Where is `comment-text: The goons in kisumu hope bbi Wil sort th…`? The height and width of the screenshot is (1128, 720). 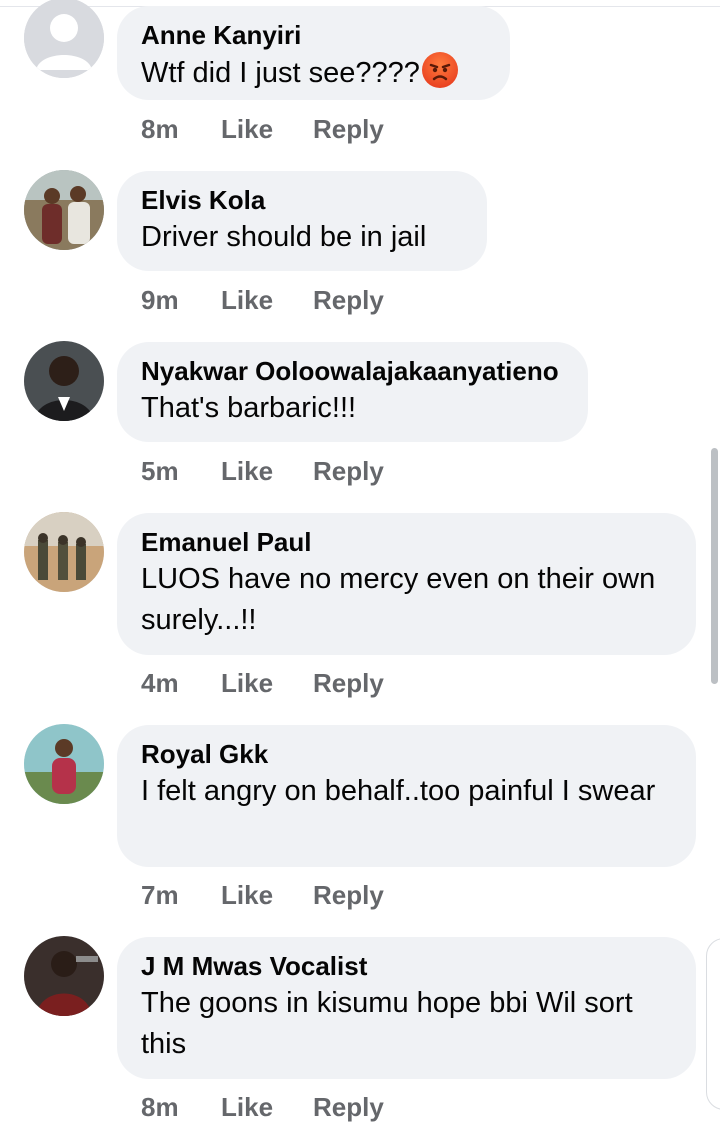 comment-text: The goons in kisumu hope bbi Wil sort th… is located at coordinates (387, 1023).